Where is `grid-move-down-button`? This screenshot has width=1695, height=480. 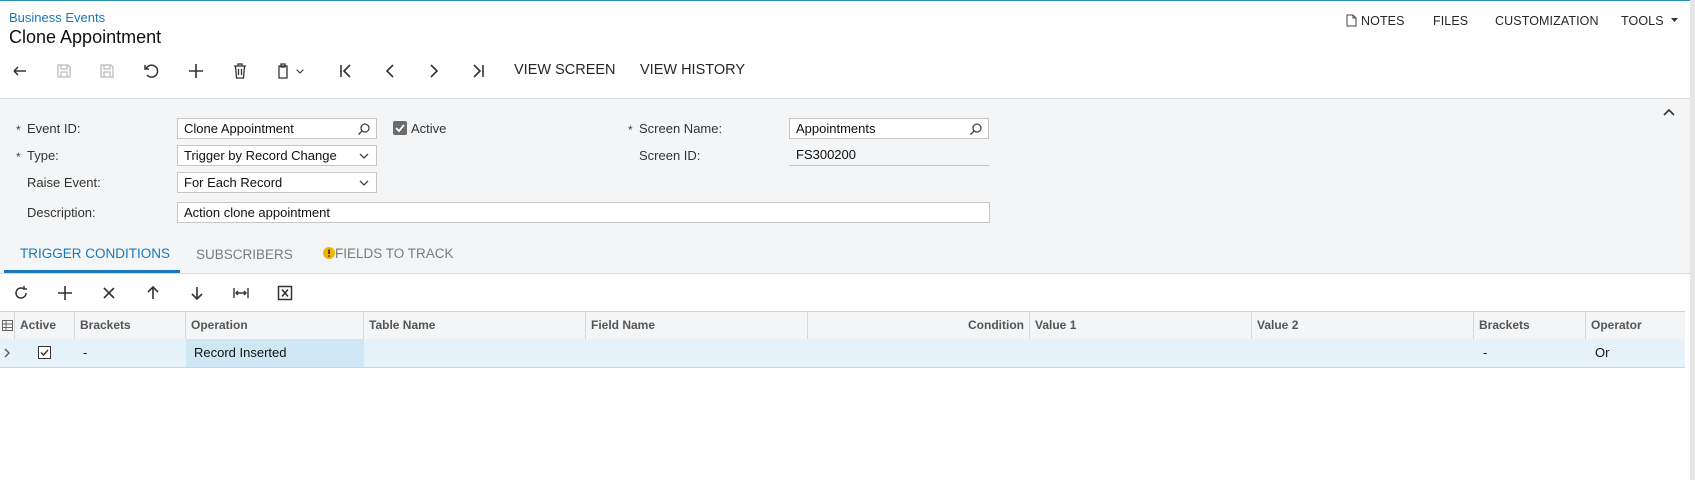 grid-move-down-button is located at coordinates (197, 293).